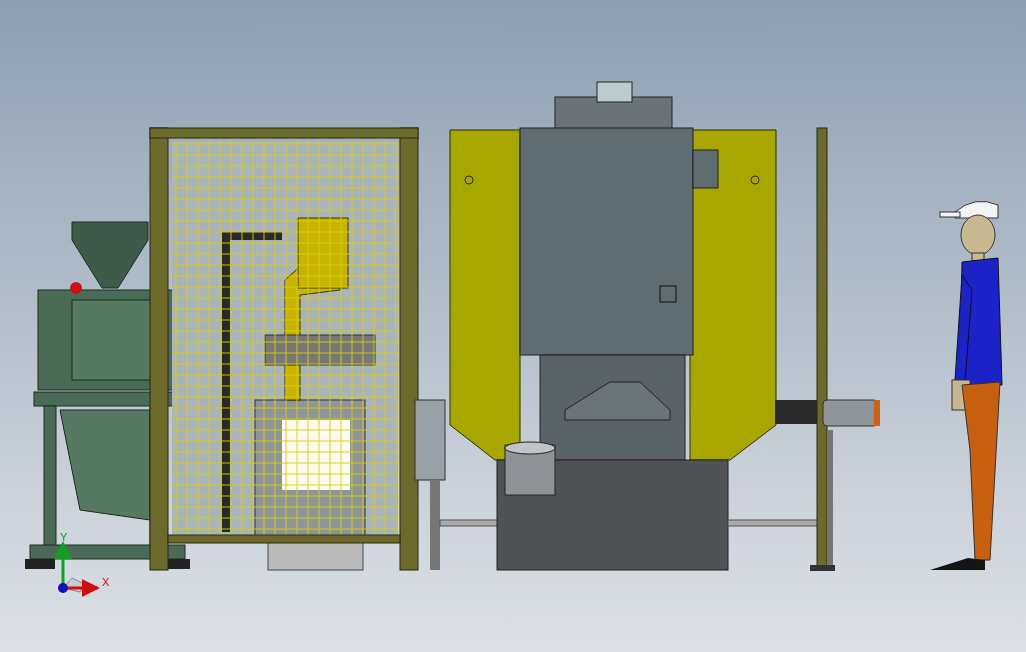 The height and width of the screenshot is (652, 1026). Describe the element at coordinates (106, 582) in the screenshot. I see `x-axis-label: X` at that location.